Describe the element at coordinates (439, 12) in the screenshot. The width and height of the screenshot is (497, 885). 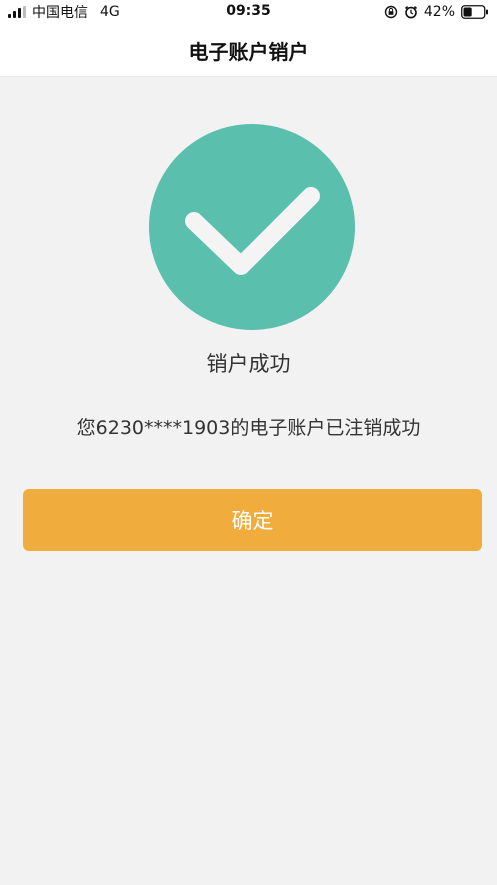
I see `battery-percent: 42%` at that location.